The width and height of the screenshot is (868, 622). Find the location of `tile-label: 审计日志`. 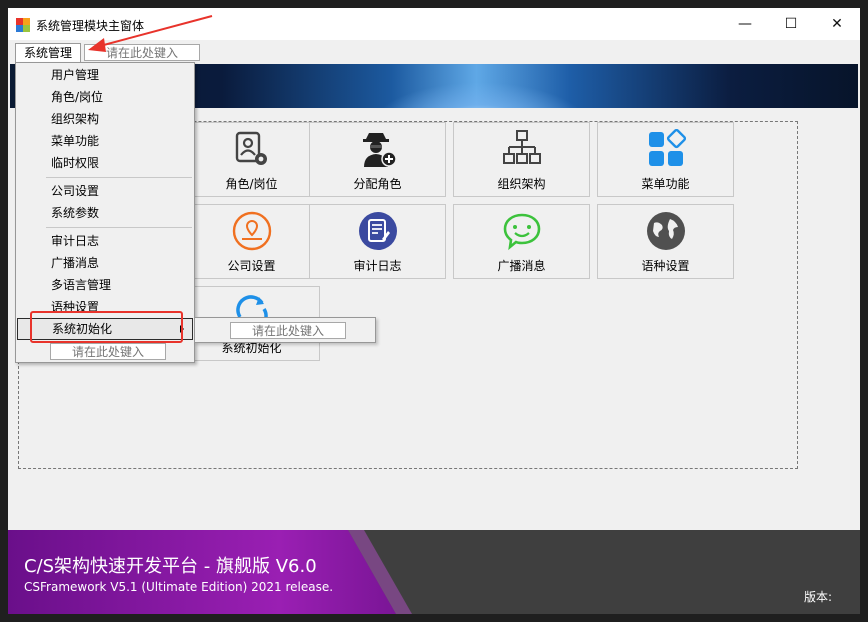

tile-label: 审计日志 is located at coordinates (377, 266).